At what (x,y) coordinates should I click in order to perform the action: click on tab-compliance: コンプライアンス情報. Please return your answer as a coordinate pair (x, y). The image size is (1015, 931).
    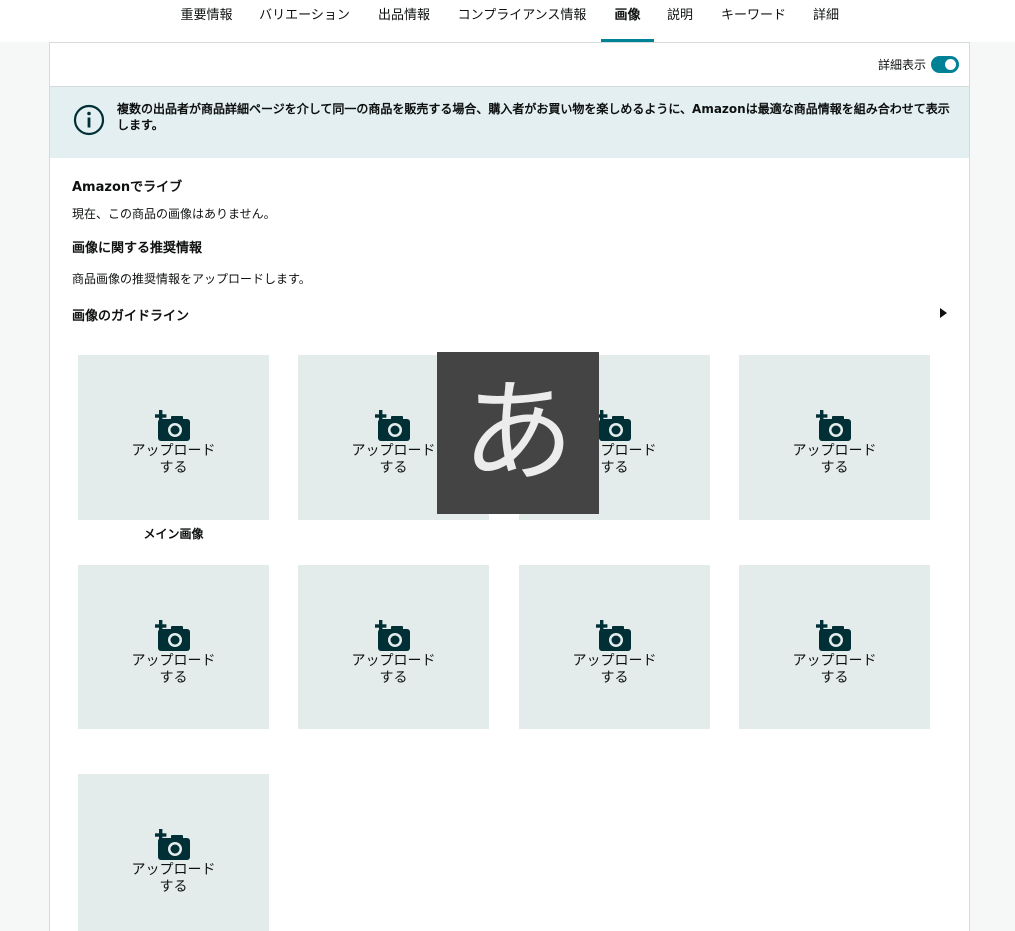
    Looking at the image, I should click on (522, 21).